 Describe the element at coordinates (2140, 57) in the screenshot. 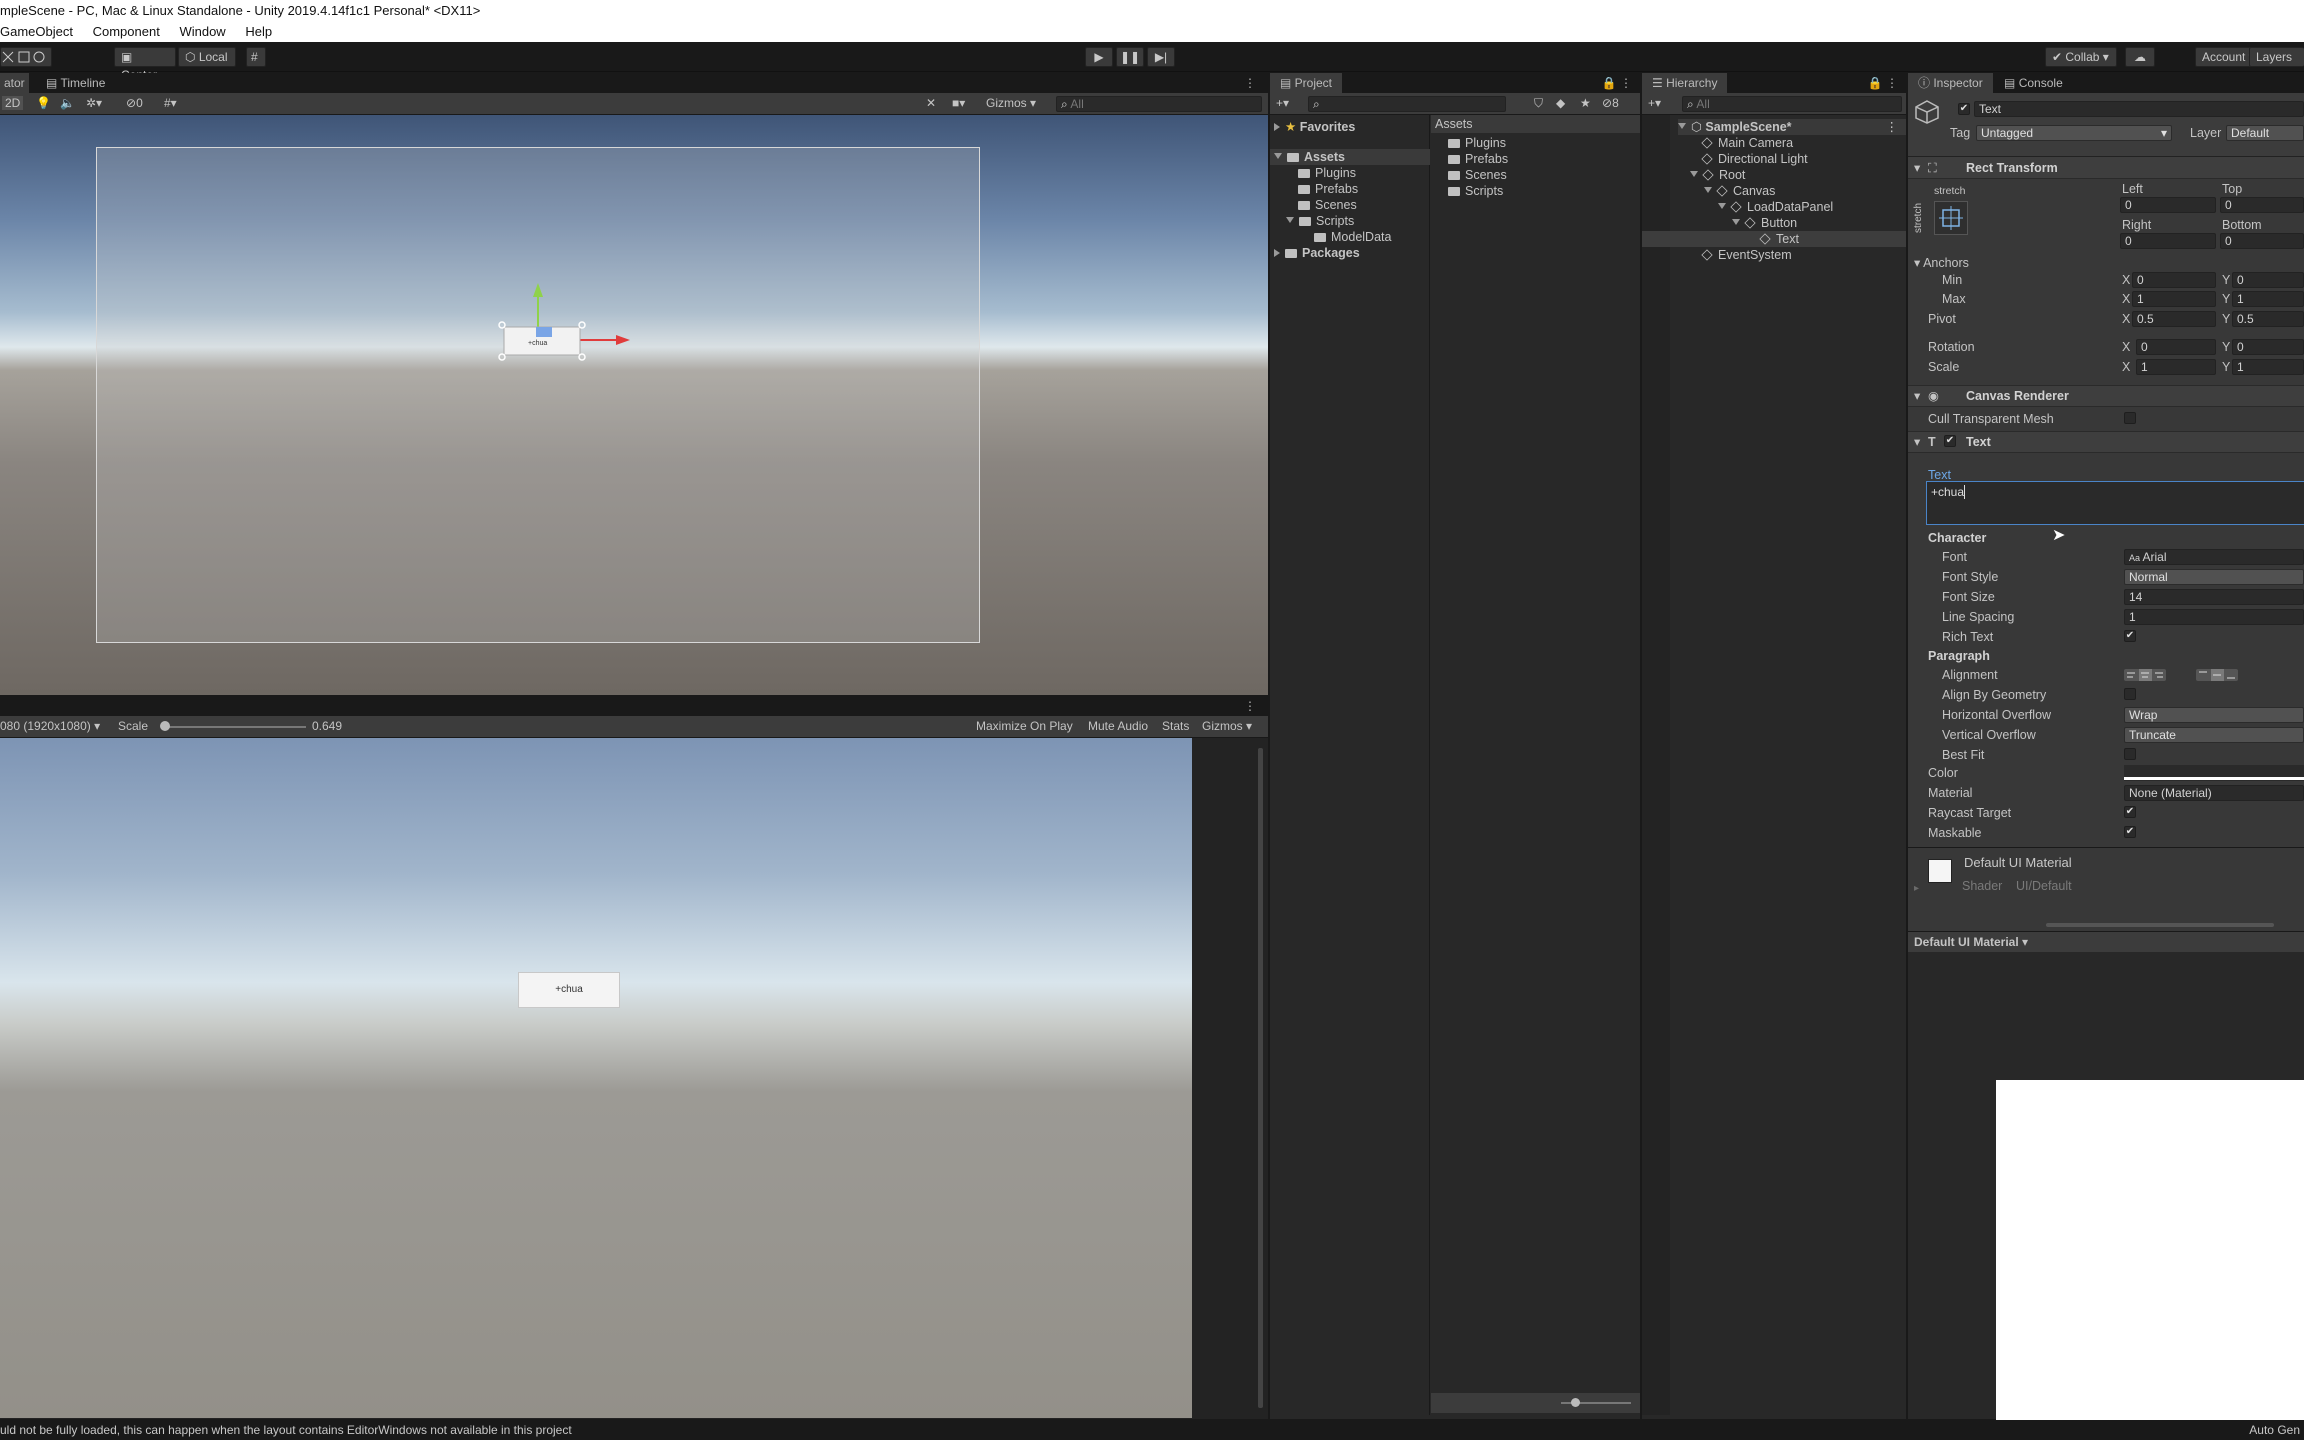

I see `cloud-button: ☁` at that location.